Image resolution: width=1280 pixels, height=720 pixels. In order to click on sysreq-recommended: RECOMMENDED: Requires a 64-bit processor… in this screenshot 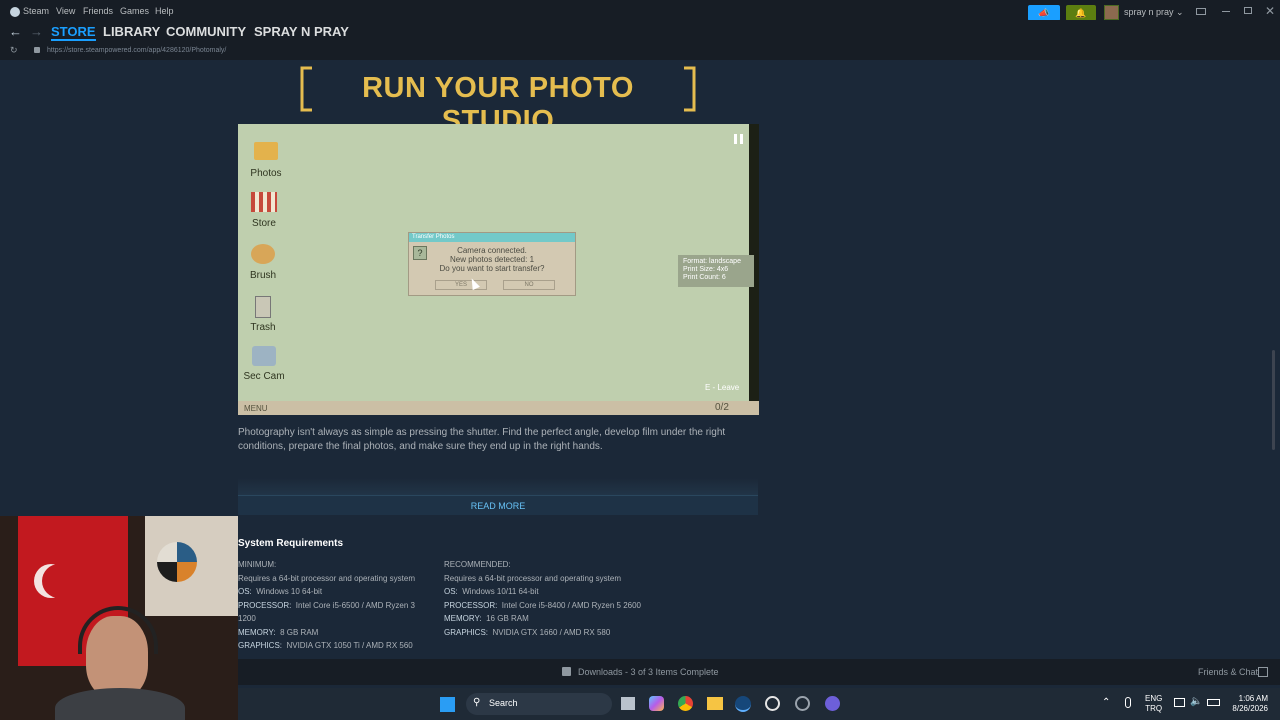, I will do `click(539, 598)`.